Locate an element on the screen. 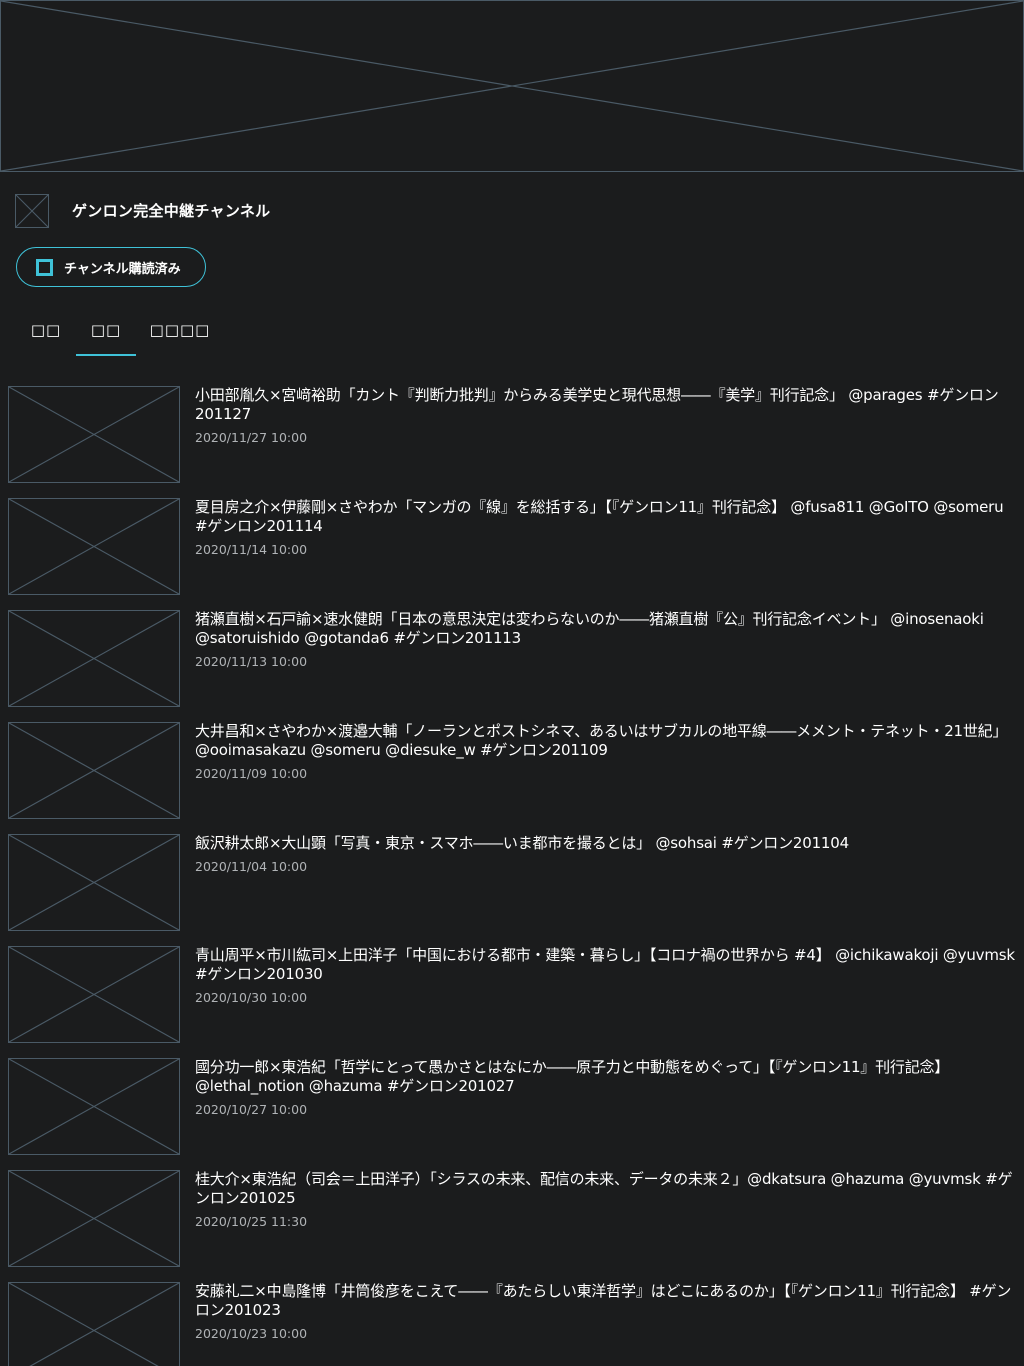  video-date: 2020/10/30 10:00 is located at coordinates (251, 997).